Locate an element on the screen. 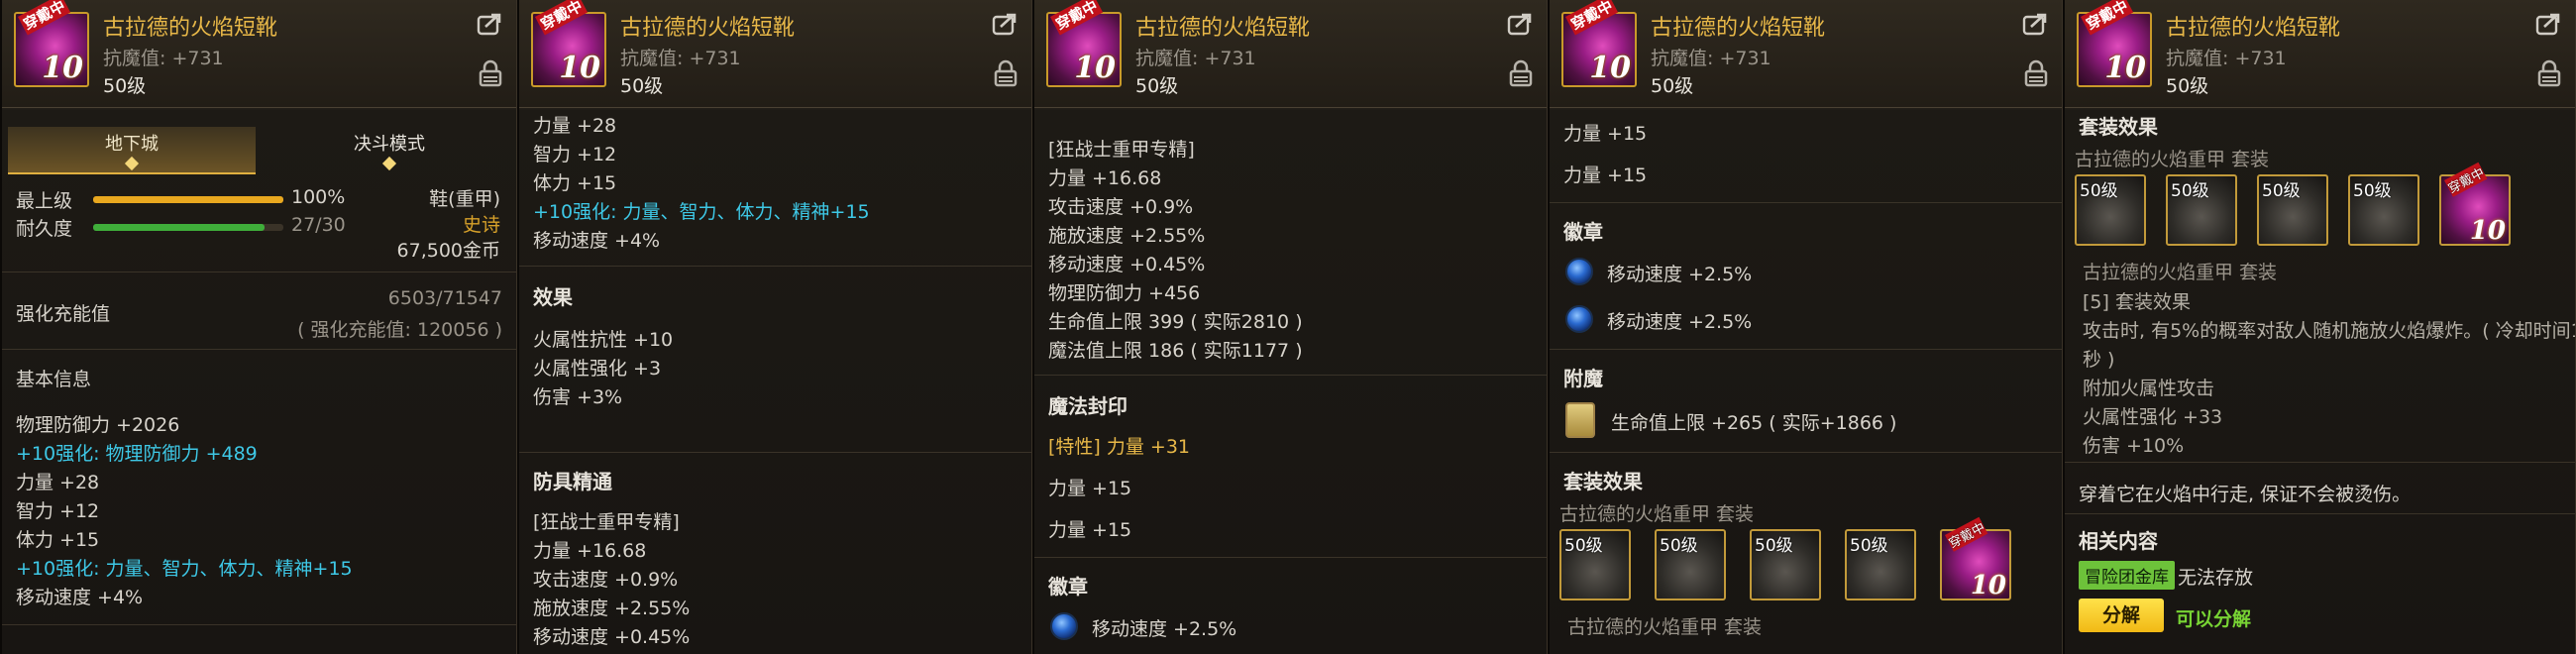 The image size is (2576, 654). stat-line: 施放速度 +2.55% is located at coordinates (612, 608).